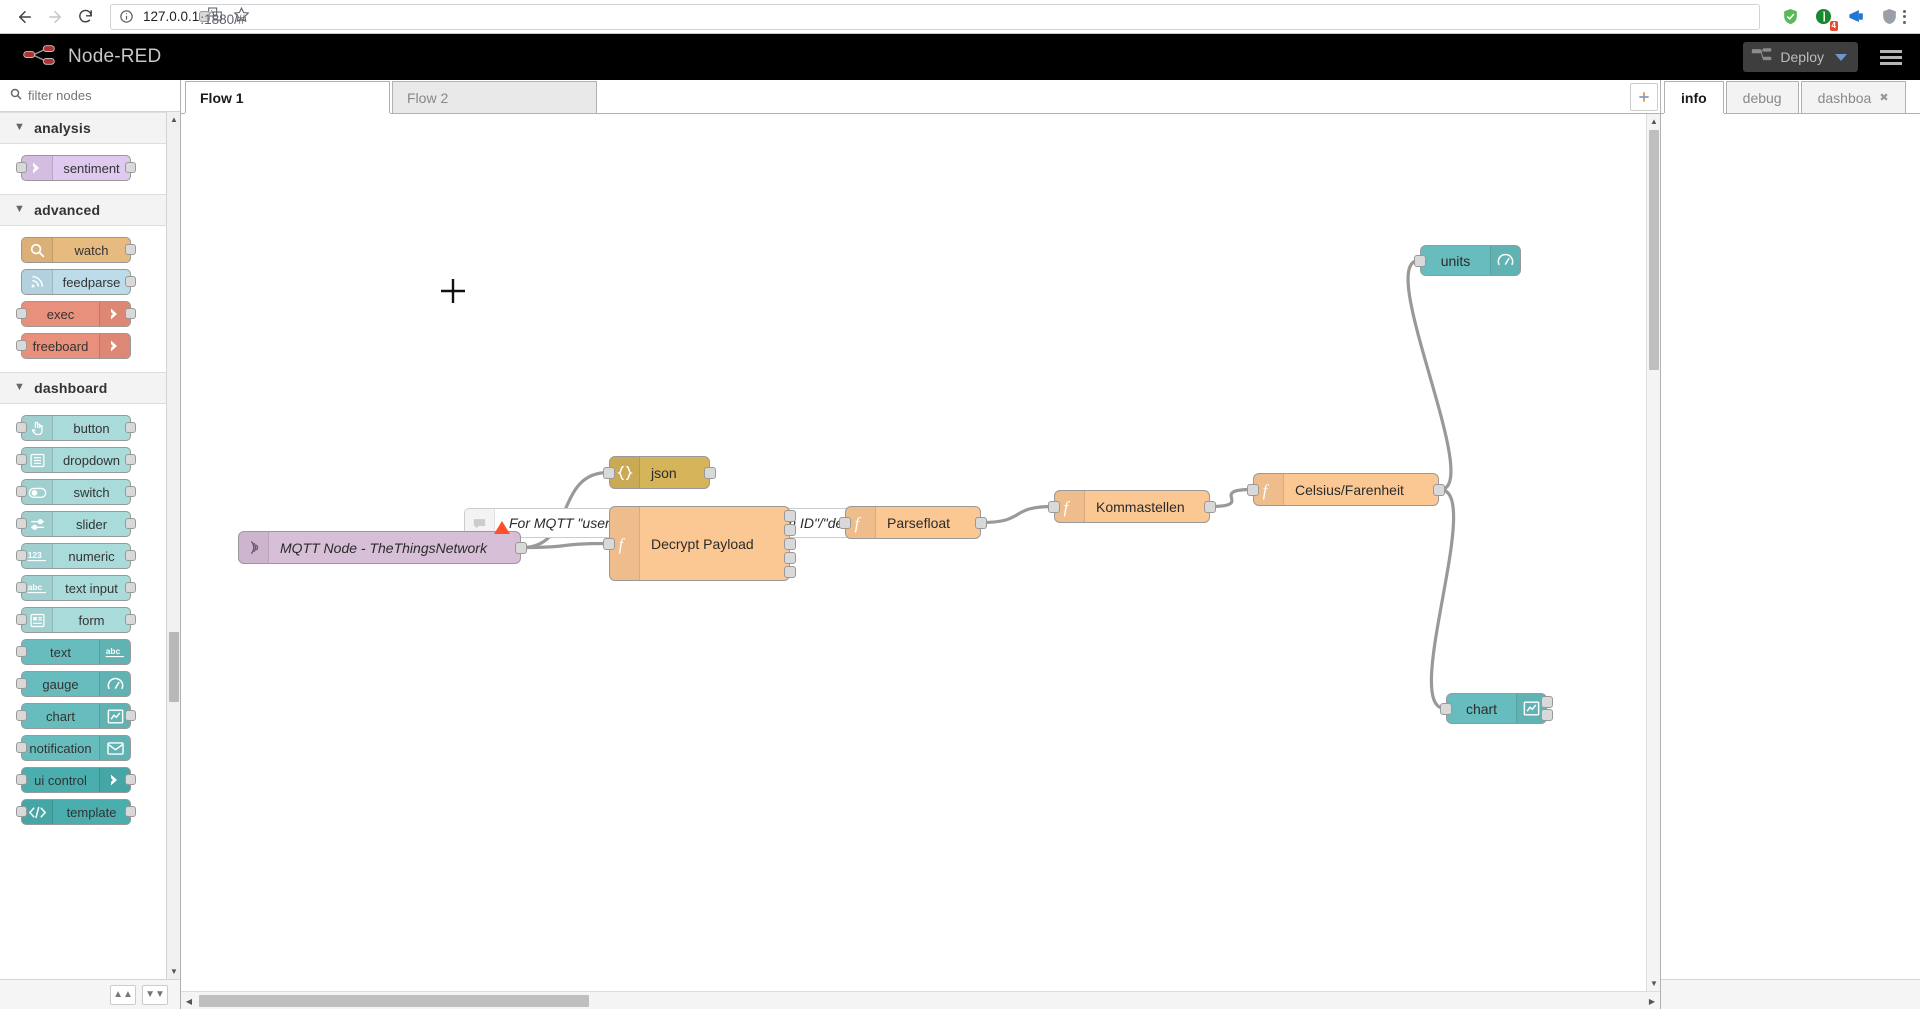  Describe the element at coordinates (935, 16) in the screenshot. I see `address-bar: 127.0.0.1:1880/# A` at that location.